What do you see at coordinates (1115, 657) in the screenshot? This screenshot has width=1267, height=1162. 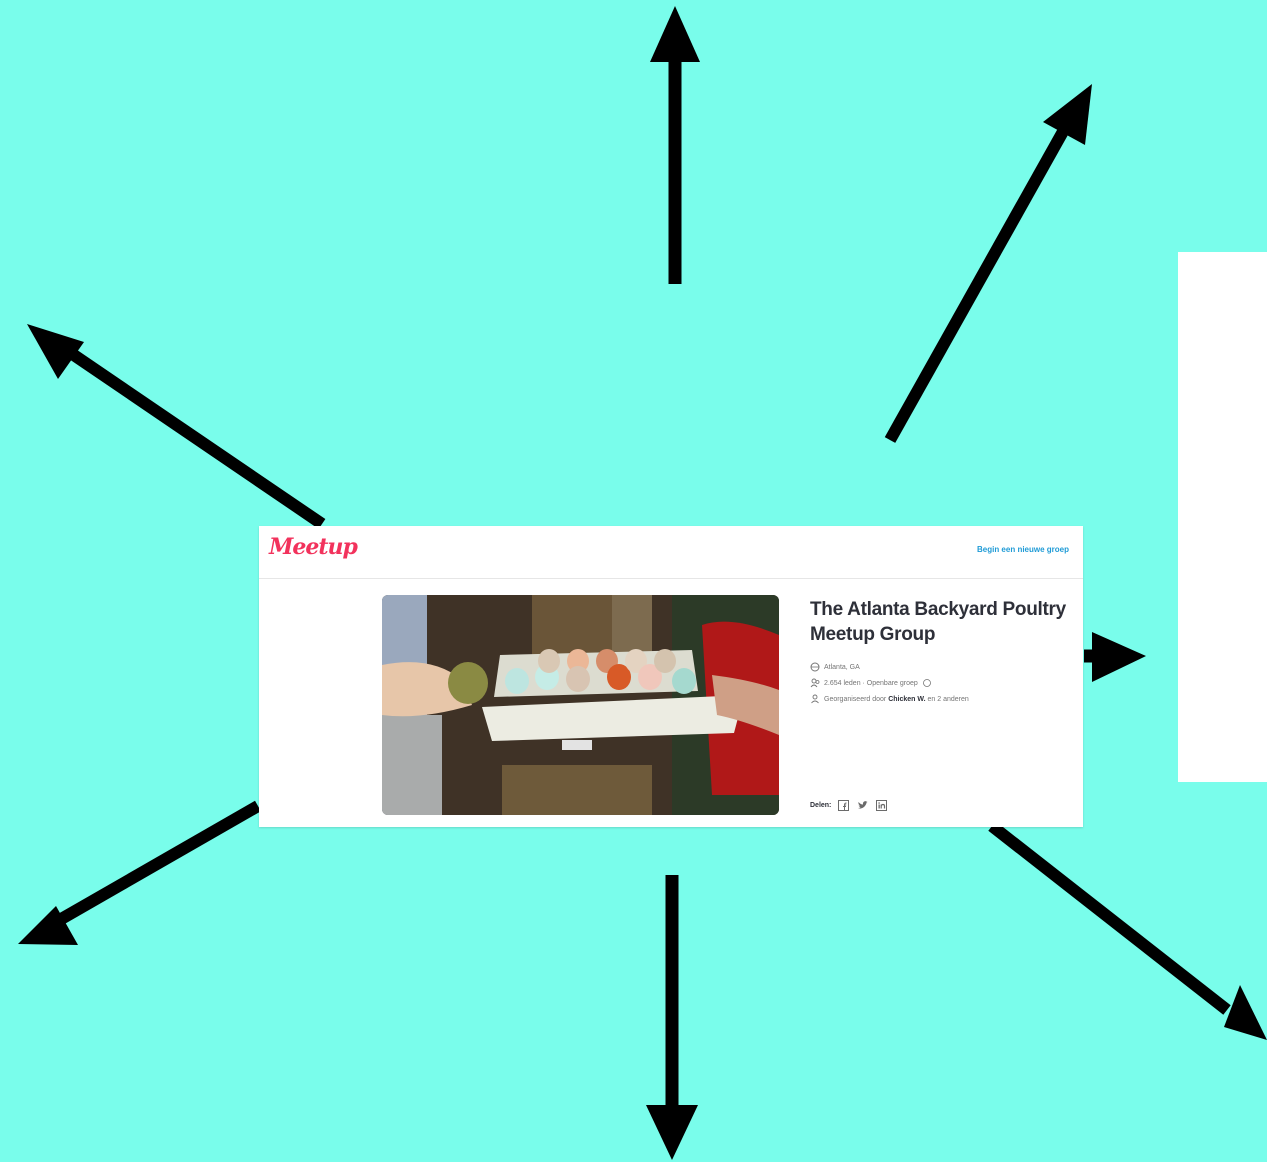 I see `arrow-right` at bounding box center [1115, 657].